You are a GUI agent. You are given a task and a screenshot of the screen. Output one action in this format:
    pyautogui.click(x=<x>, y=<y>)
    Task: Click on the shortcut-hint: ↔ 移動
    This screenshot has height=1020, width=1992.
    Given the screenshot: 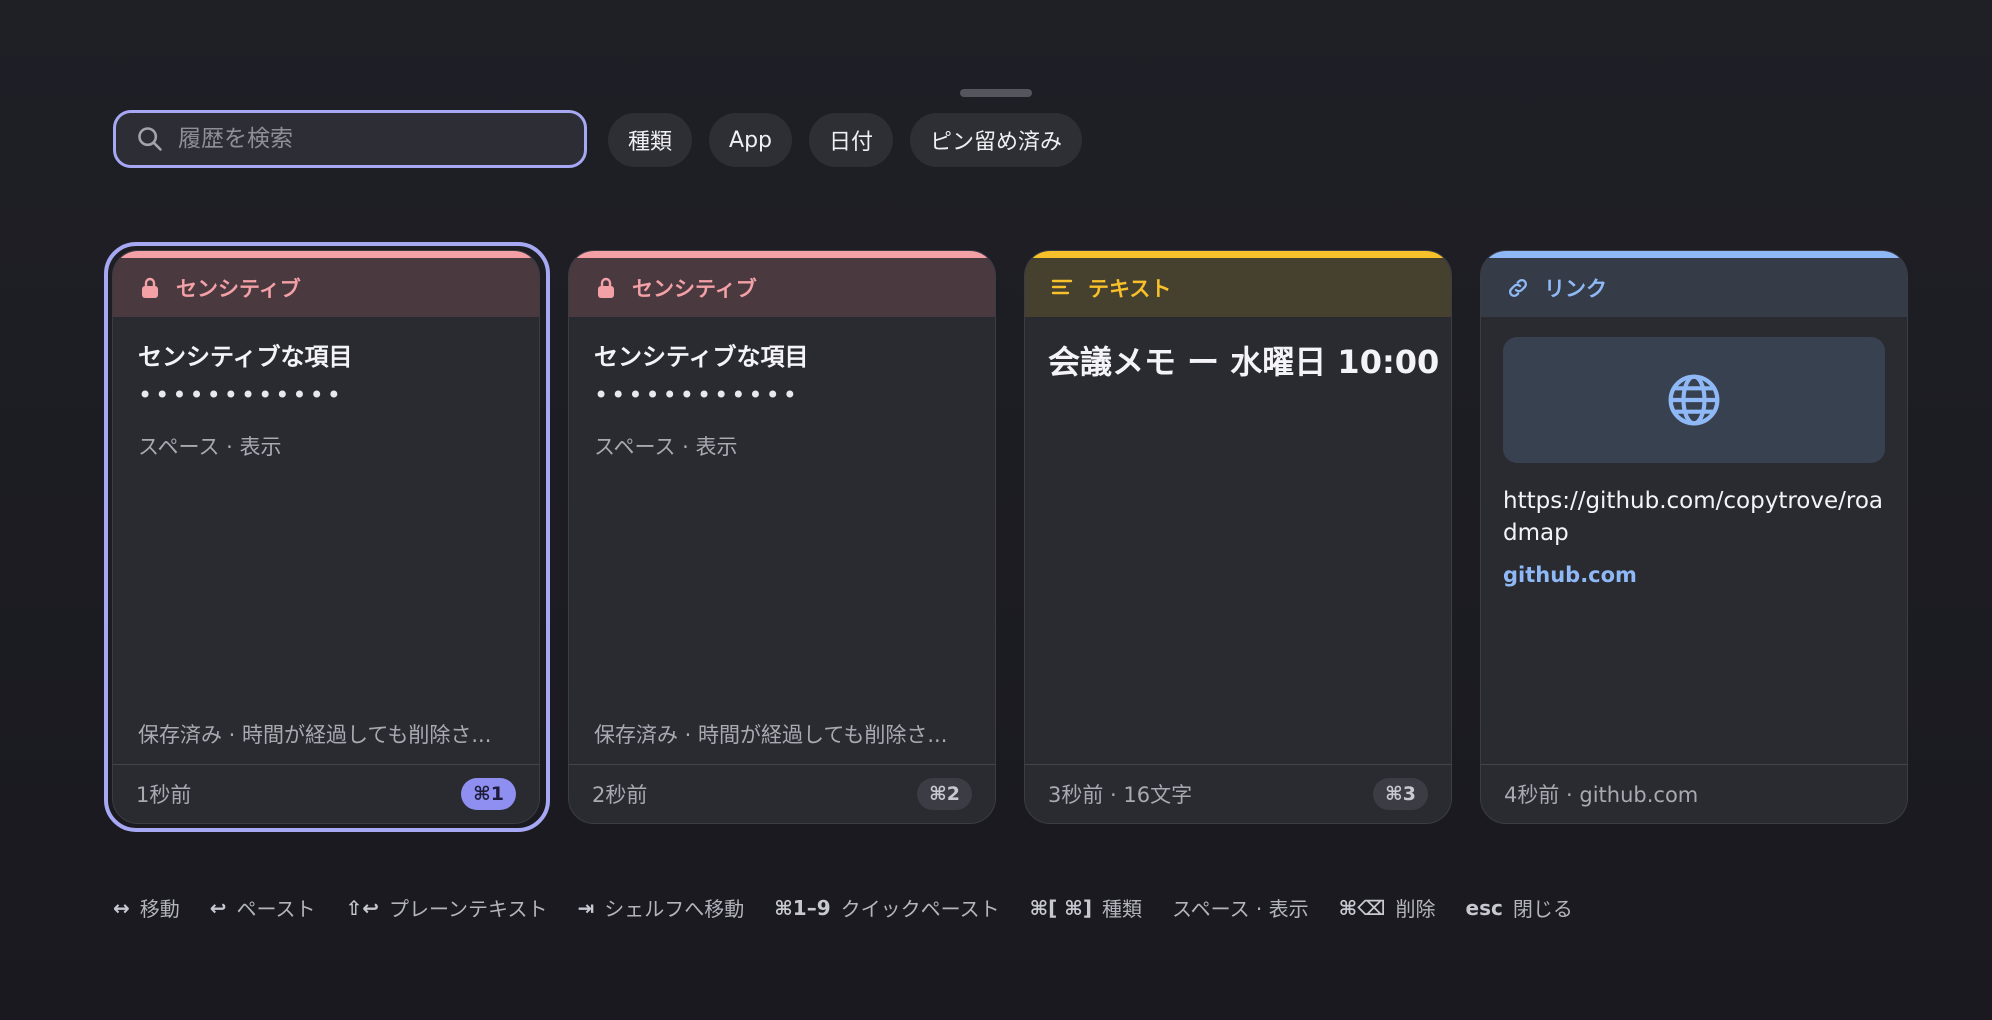 What is the action you would take?
    pyautogui.click(x=146, y=907)
    